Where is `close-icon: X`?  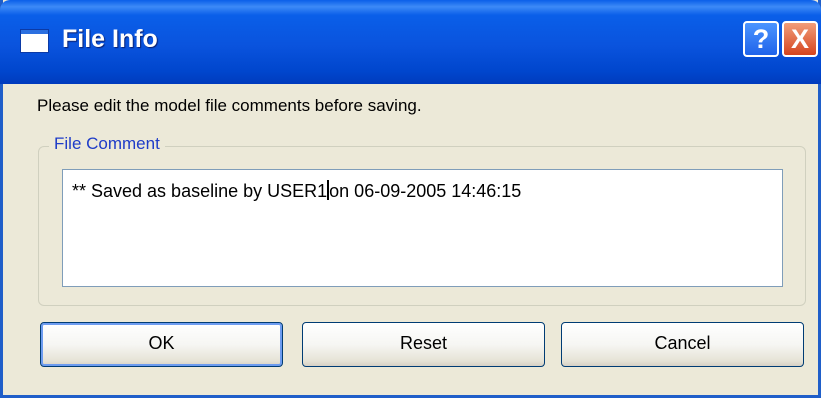 close-icon: X is located at coordinates (799, 39).